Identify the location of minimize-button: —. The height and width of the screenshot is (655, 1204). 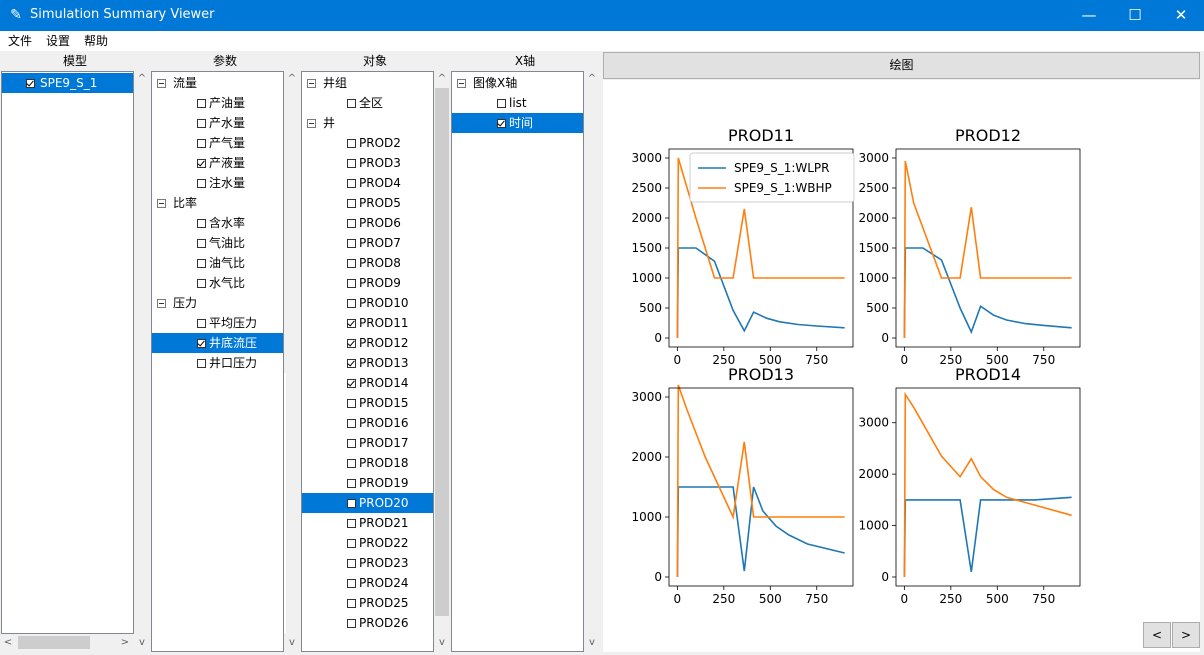
(1089, 15).